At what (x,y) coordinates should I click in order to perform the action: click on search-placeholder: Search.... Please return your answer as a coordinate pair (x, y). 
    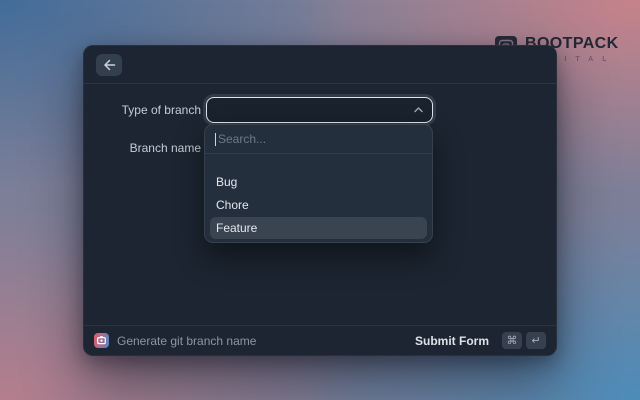
    Looking at the image, I should click on (242, 139).